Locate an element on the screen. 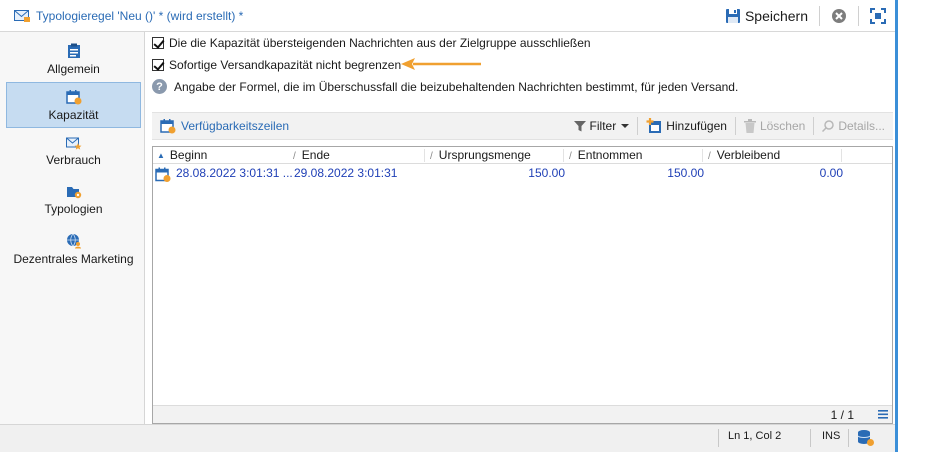 The width and height of the screenshot is (925, 473). cell-ursprungsmenge: 150.00 is located at coordinates (546, 173).